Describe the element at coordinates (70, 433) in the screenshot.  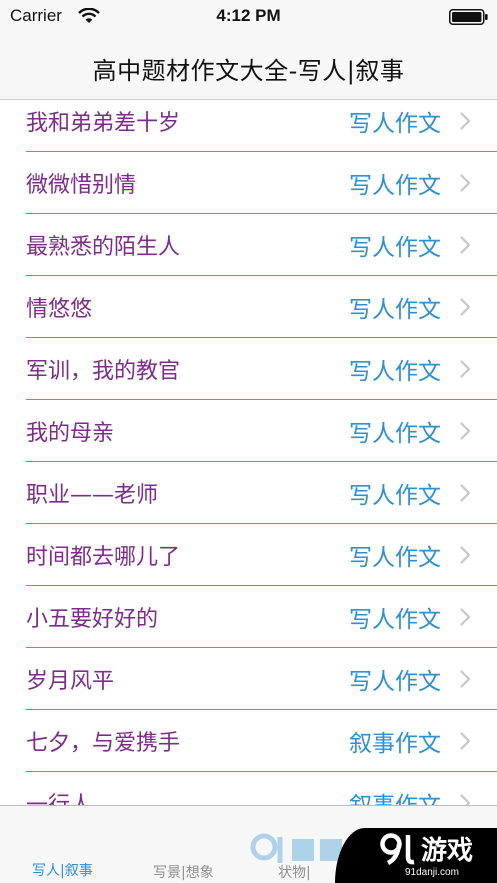
I see `article-title: 我的母亲` at that location.